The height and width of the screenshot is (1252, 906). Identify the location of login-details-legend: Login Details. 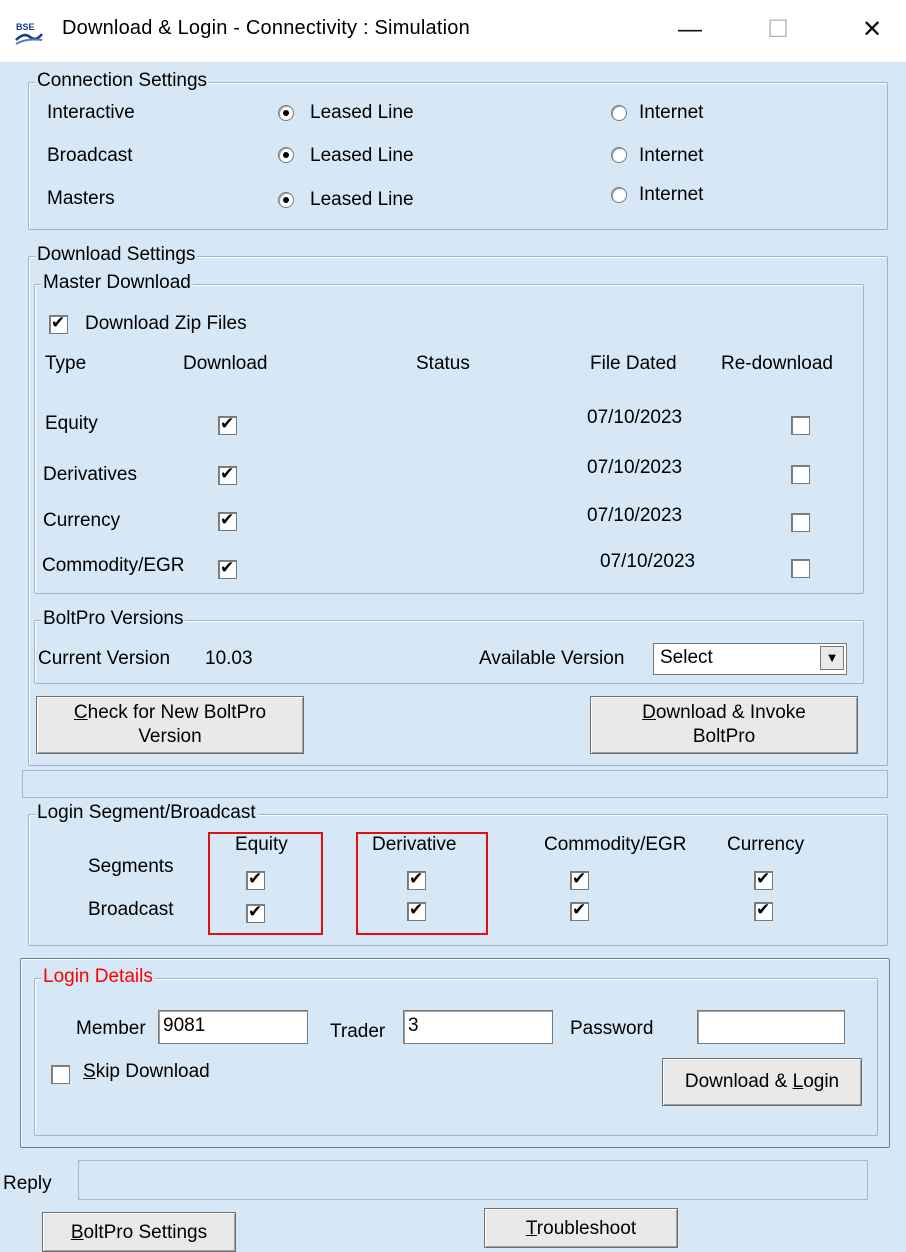
(98, 977).